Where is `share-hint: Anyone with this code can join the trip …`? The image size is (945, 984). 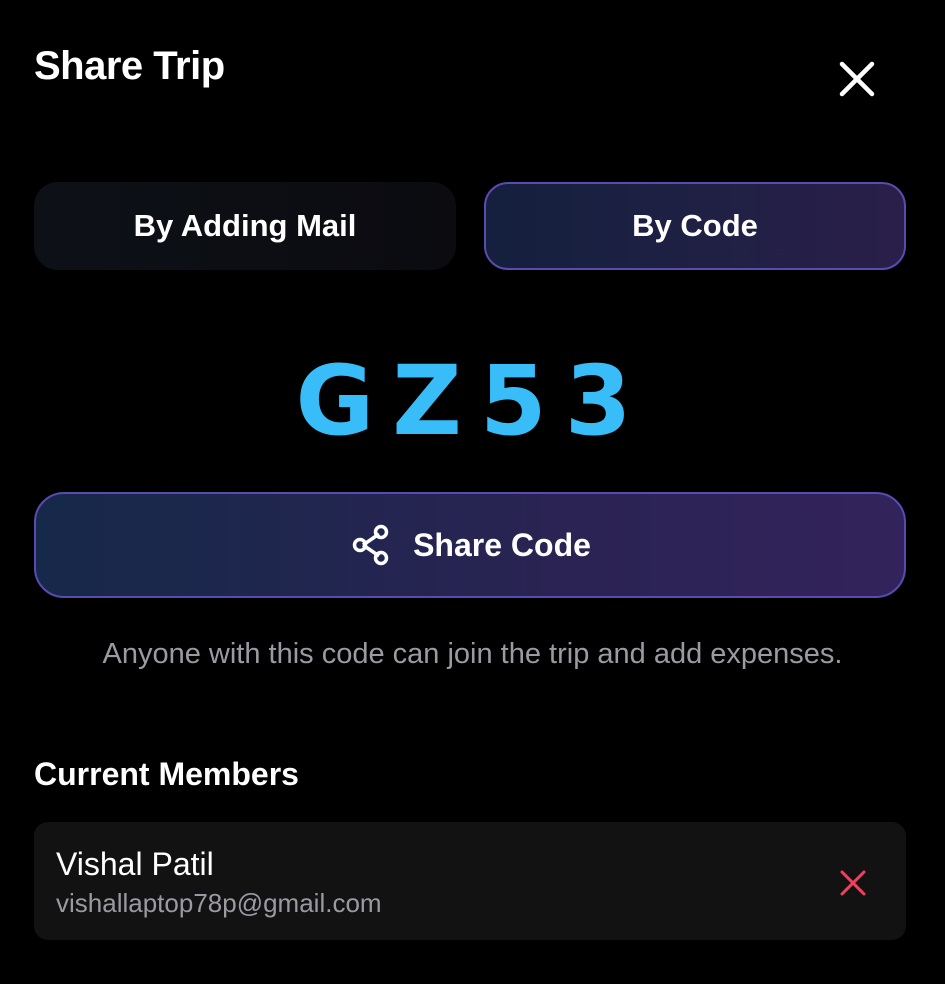
share-hint: Anyone with this code can join the trip … is located at coordinates (472, 654).